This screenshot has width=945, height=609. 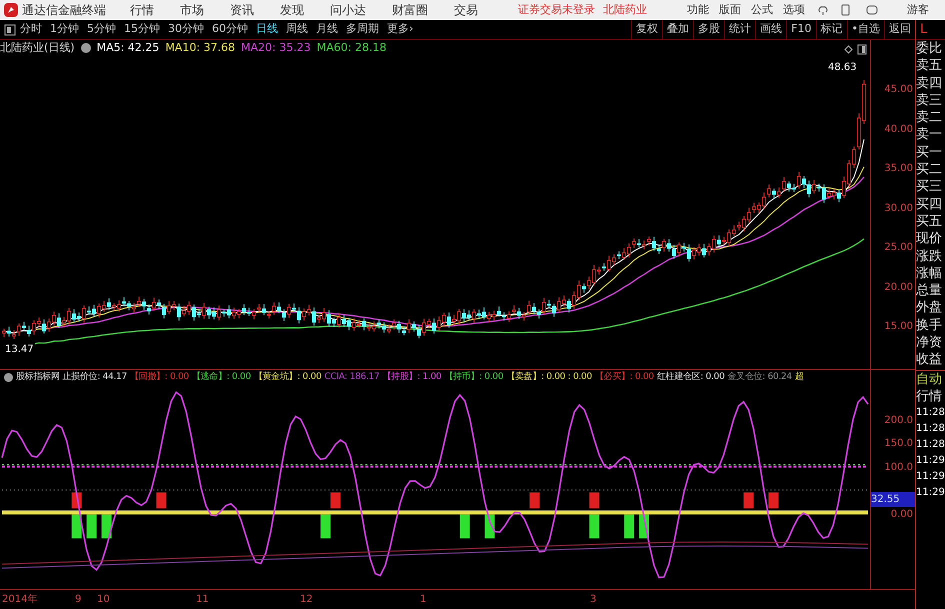 I want to click on indicator-value: 【持股】: 1.00, so click(x=412, y=377).